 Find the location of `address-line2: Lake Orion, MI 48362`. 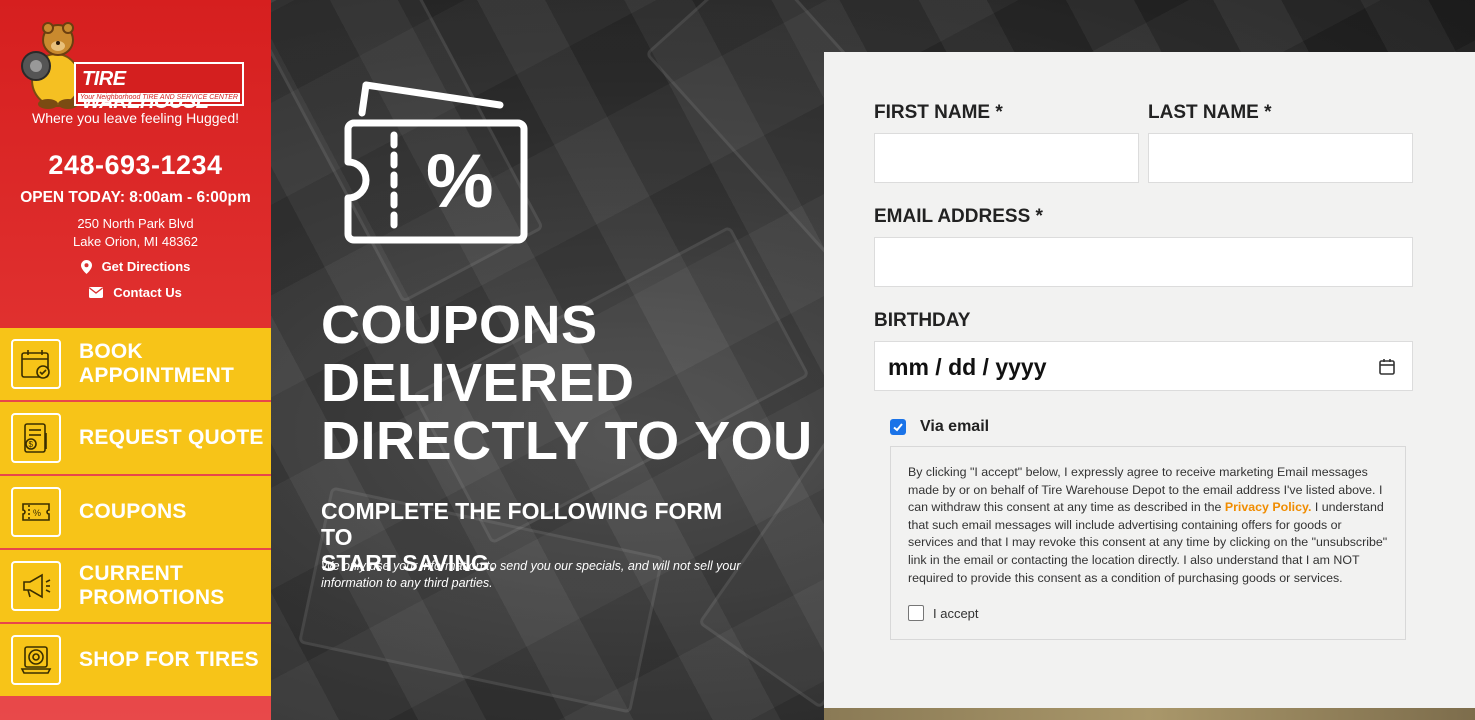

address-line2: Lake Orion, MI 48362 is located at coordinates (135, 241).